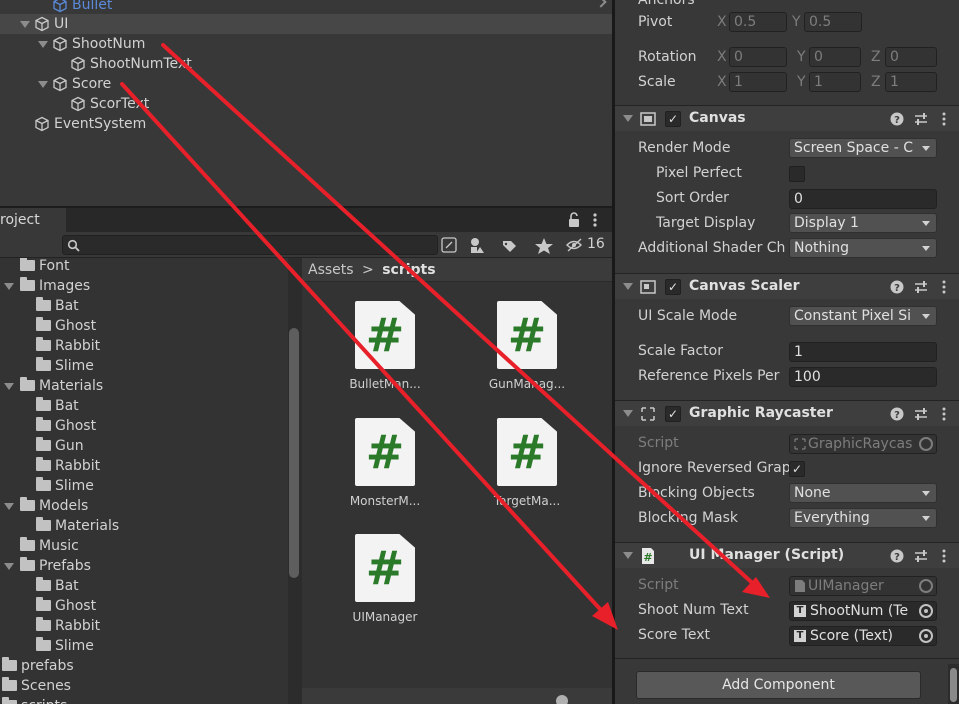 This screenshot has width=959, height=704. Describe the element at coordinates (778, 685) in the screenshot. I see `add-component-button: Add Component` at that location.